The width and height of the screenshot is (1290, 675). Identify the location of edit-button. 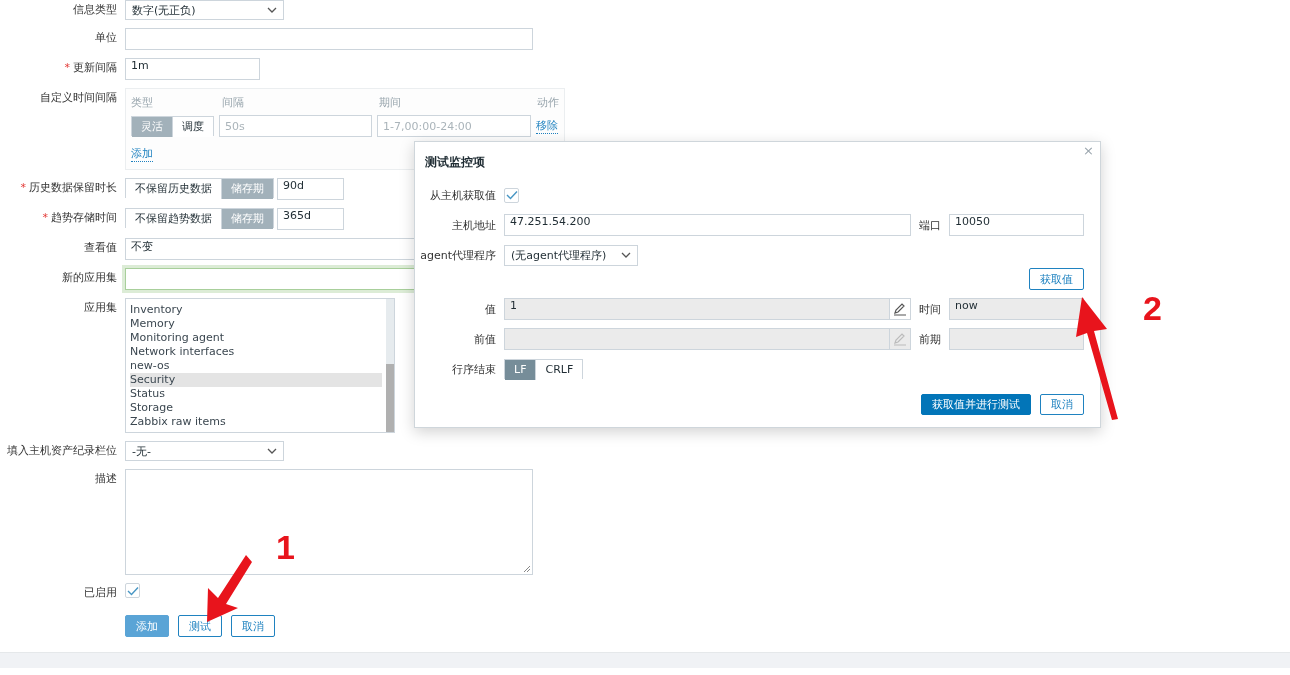
(900, 309).